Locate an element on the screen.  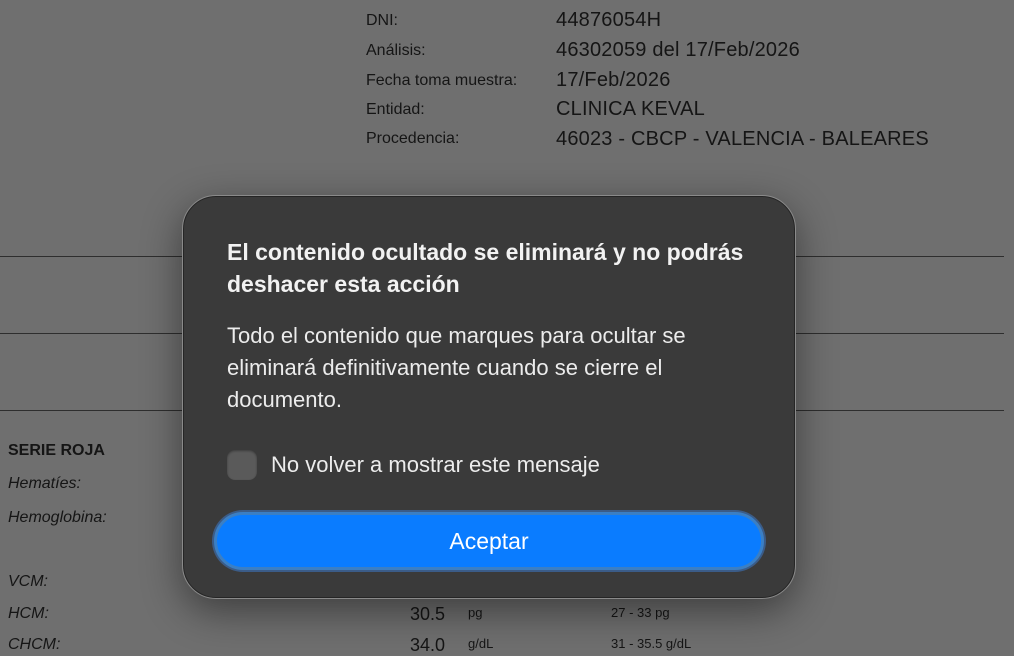
fecha-toma-value: 17/Feb/2026 is located at coordinates (613, 80).